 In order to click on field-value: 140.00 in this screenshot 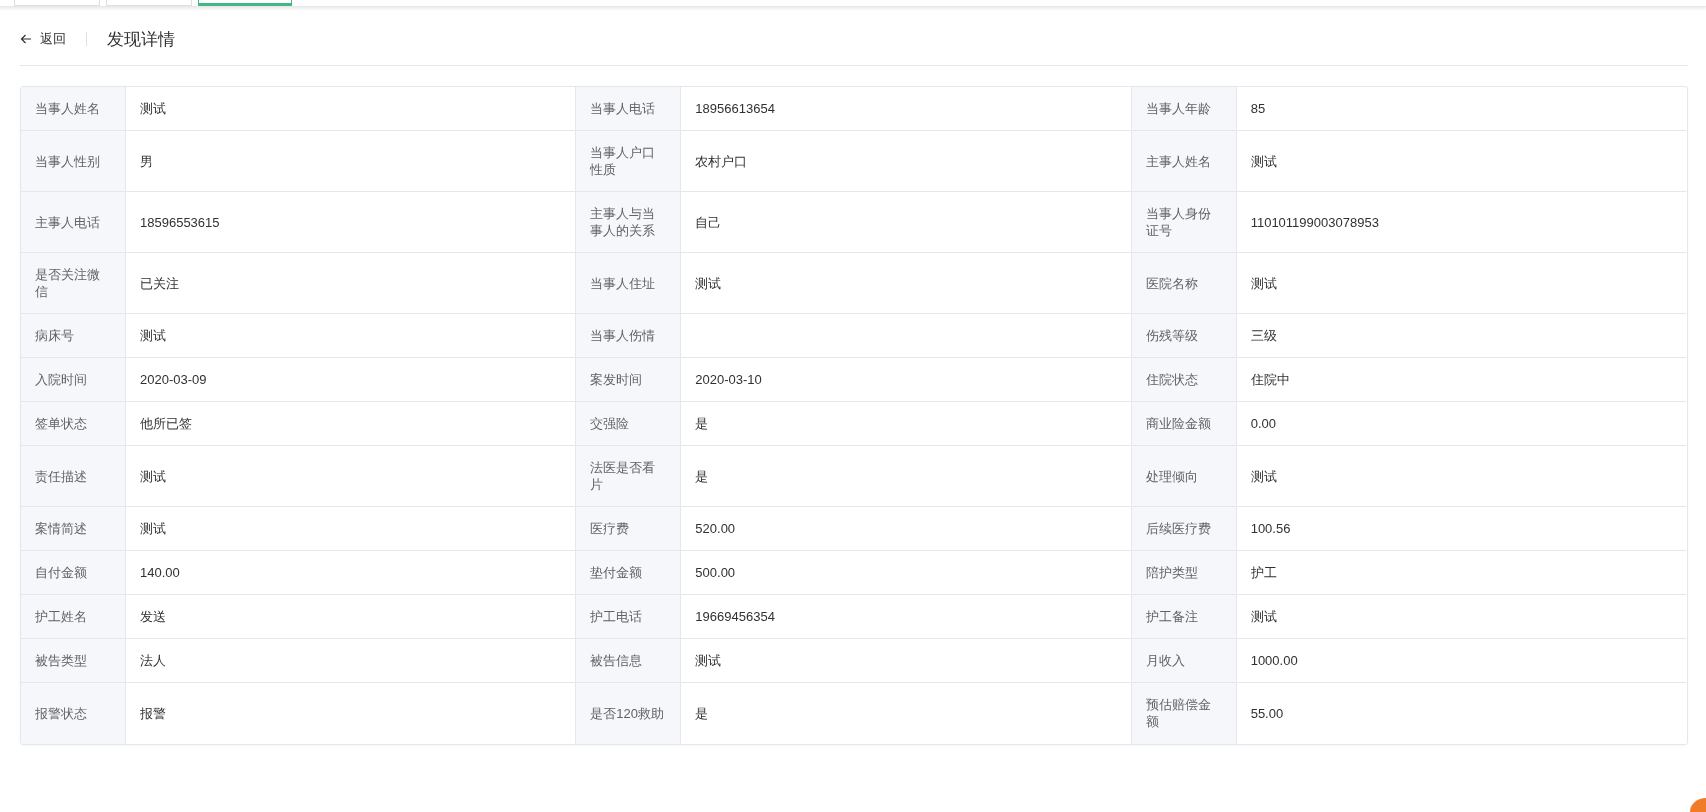, I will do `click(351, 573)`.